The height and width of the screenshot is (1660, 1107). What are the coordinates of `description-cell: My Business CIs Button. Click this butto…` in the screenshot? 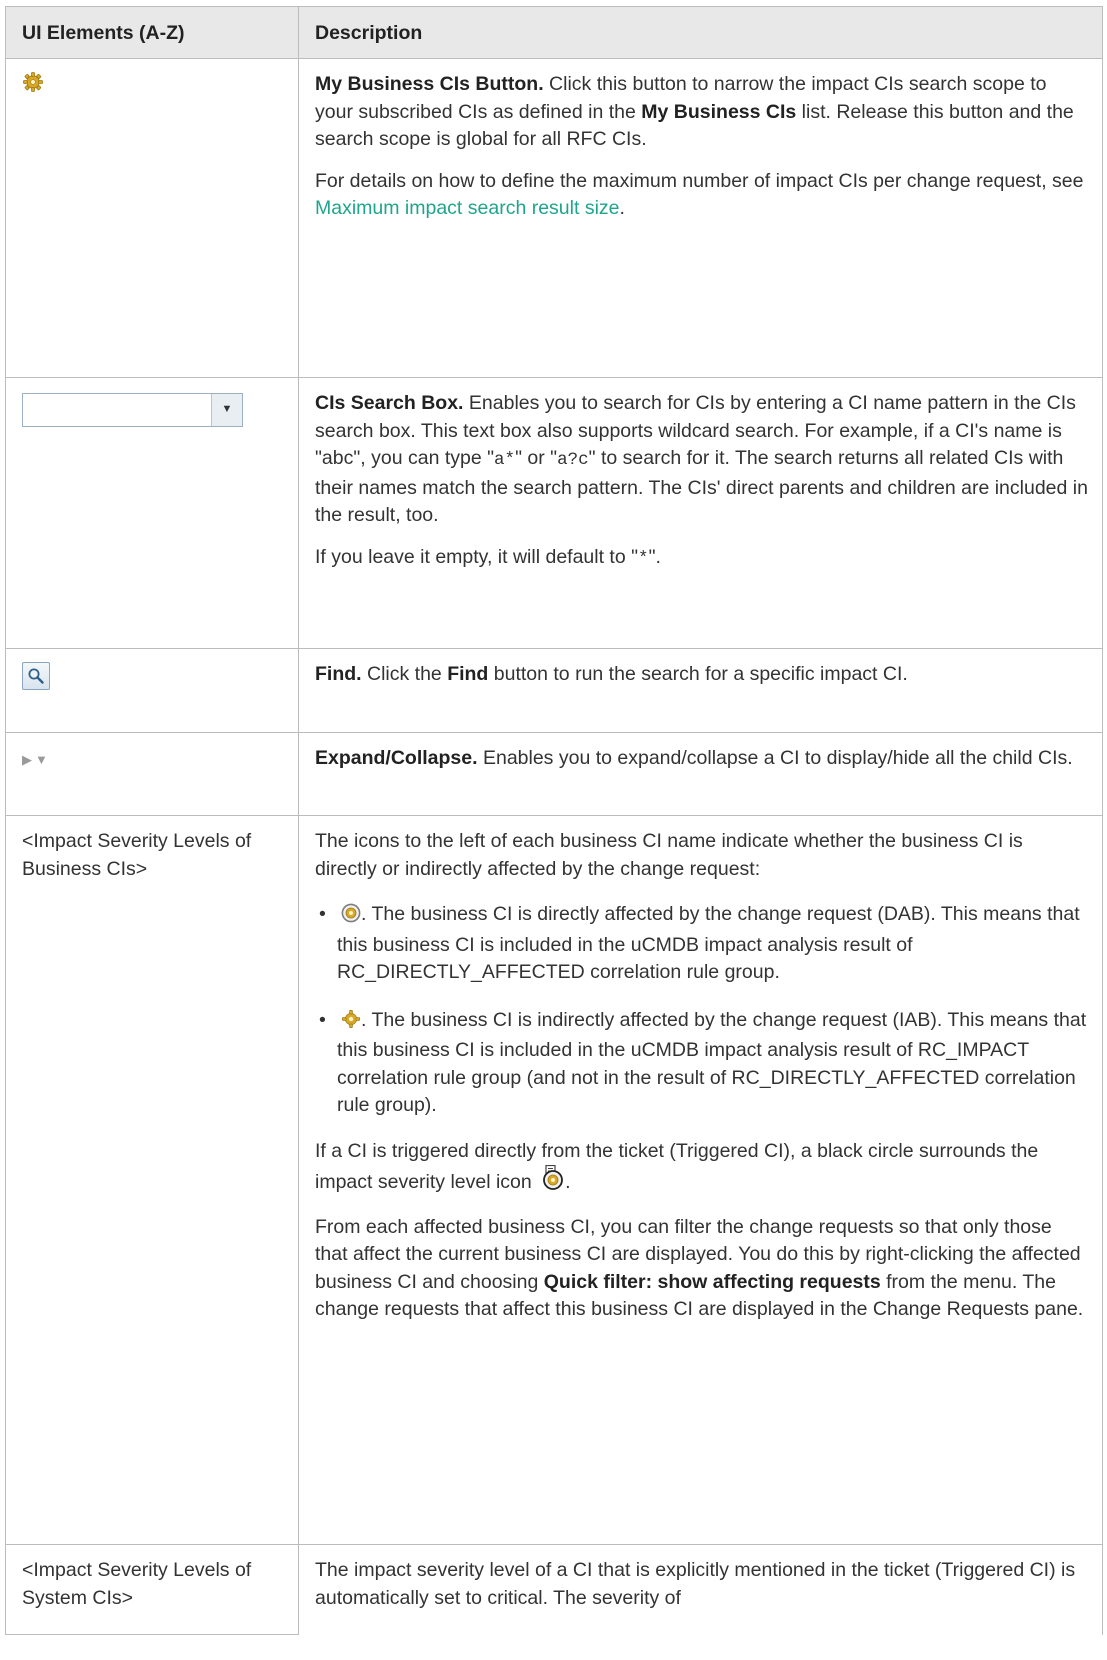 It's located at (700, 218).